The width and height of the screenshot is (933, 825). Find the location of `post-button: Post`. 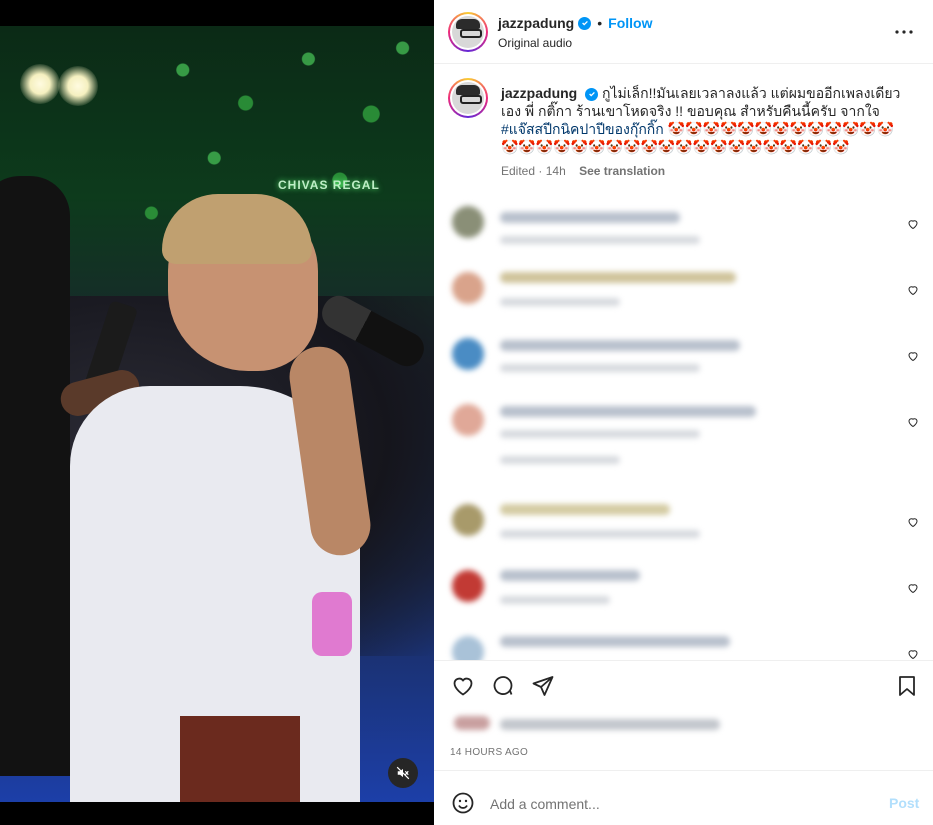

post-button: Post is located at coordinates (904, 803).